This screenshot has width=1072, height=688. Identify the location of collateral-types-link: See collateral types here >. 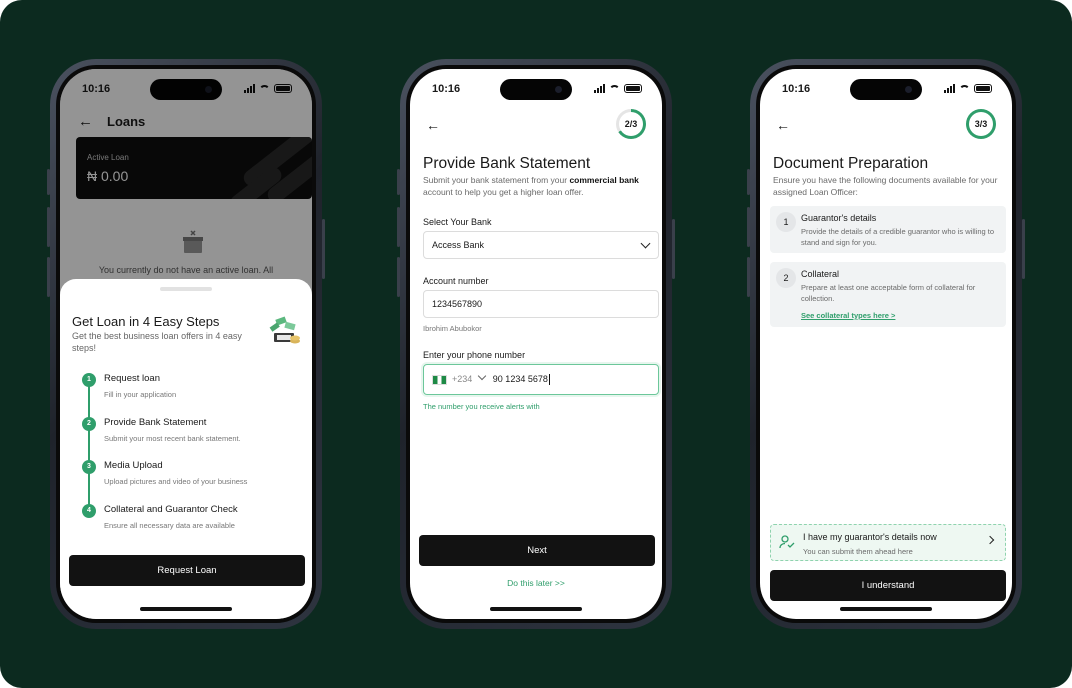
(848, 315).